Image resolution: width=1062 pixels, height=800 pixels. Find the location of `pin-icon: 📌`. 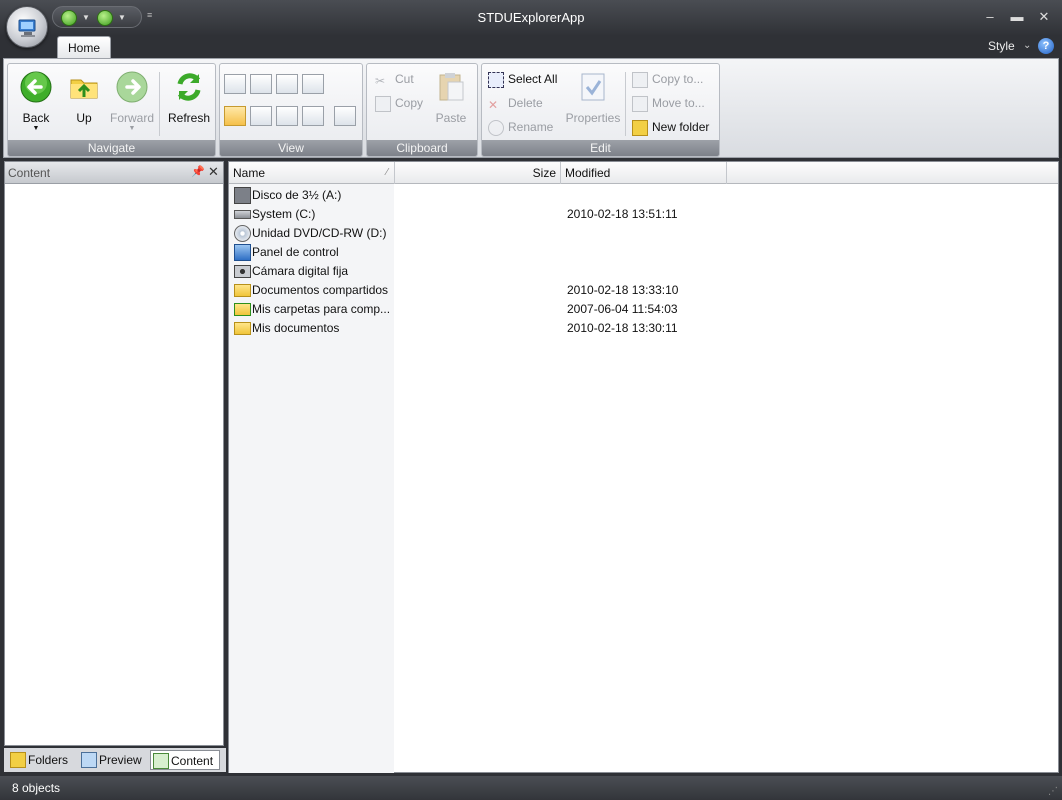

pin-icon: 📌 is located at coordinates (198, 171).